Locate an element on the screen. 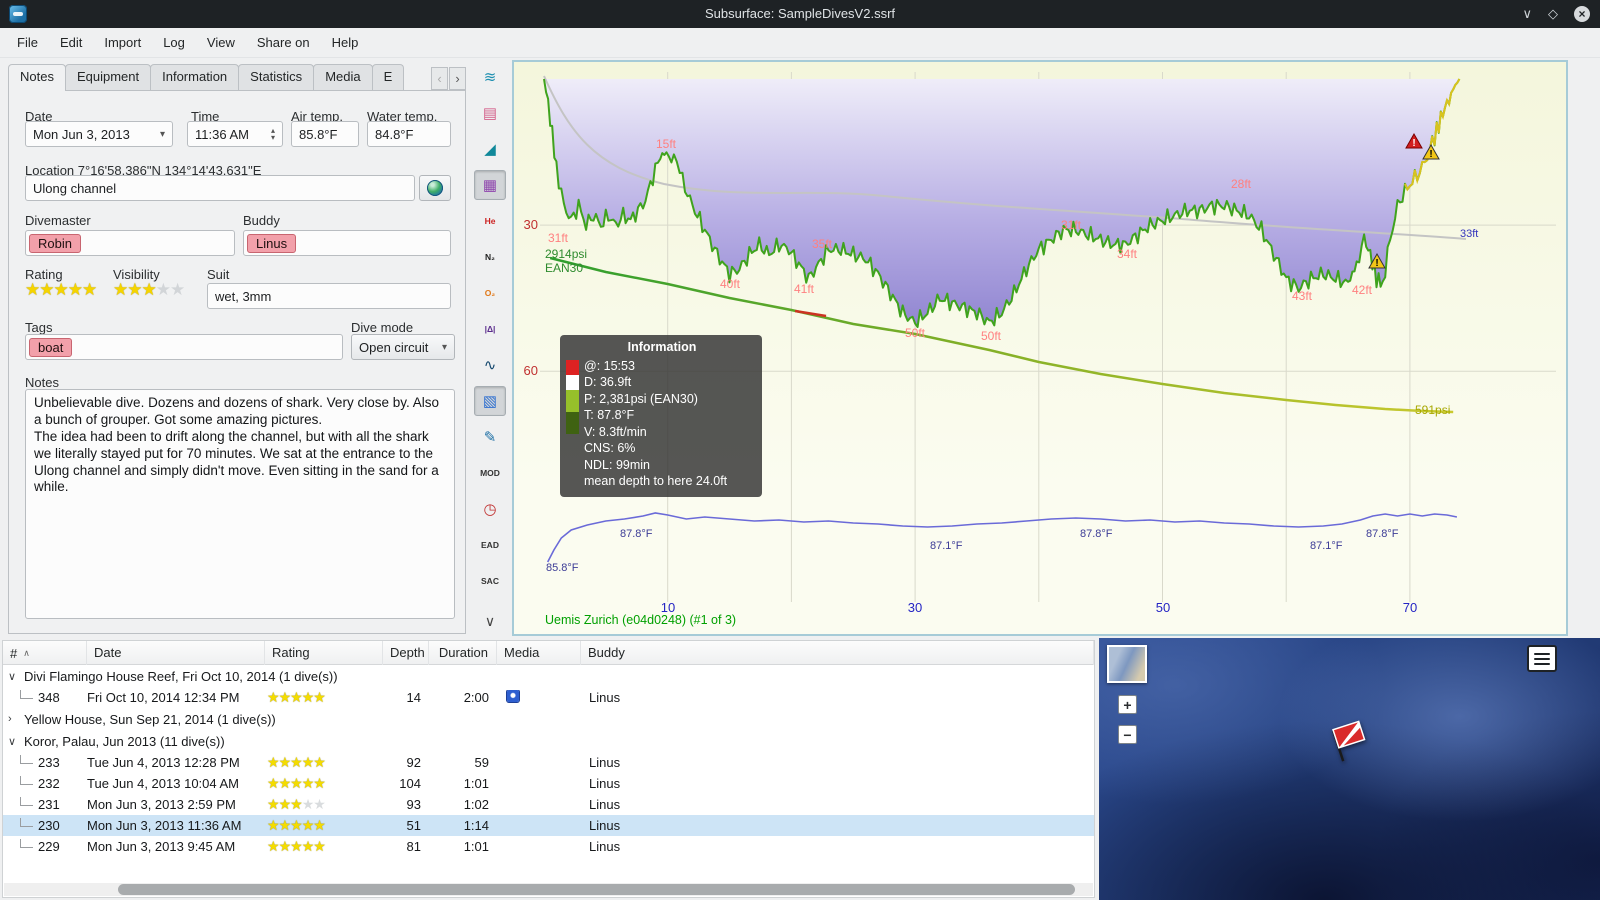 Image resolution: width=1600 pixels, height=900 pixels. menu-import: Import is located at coordinates (122, 42).